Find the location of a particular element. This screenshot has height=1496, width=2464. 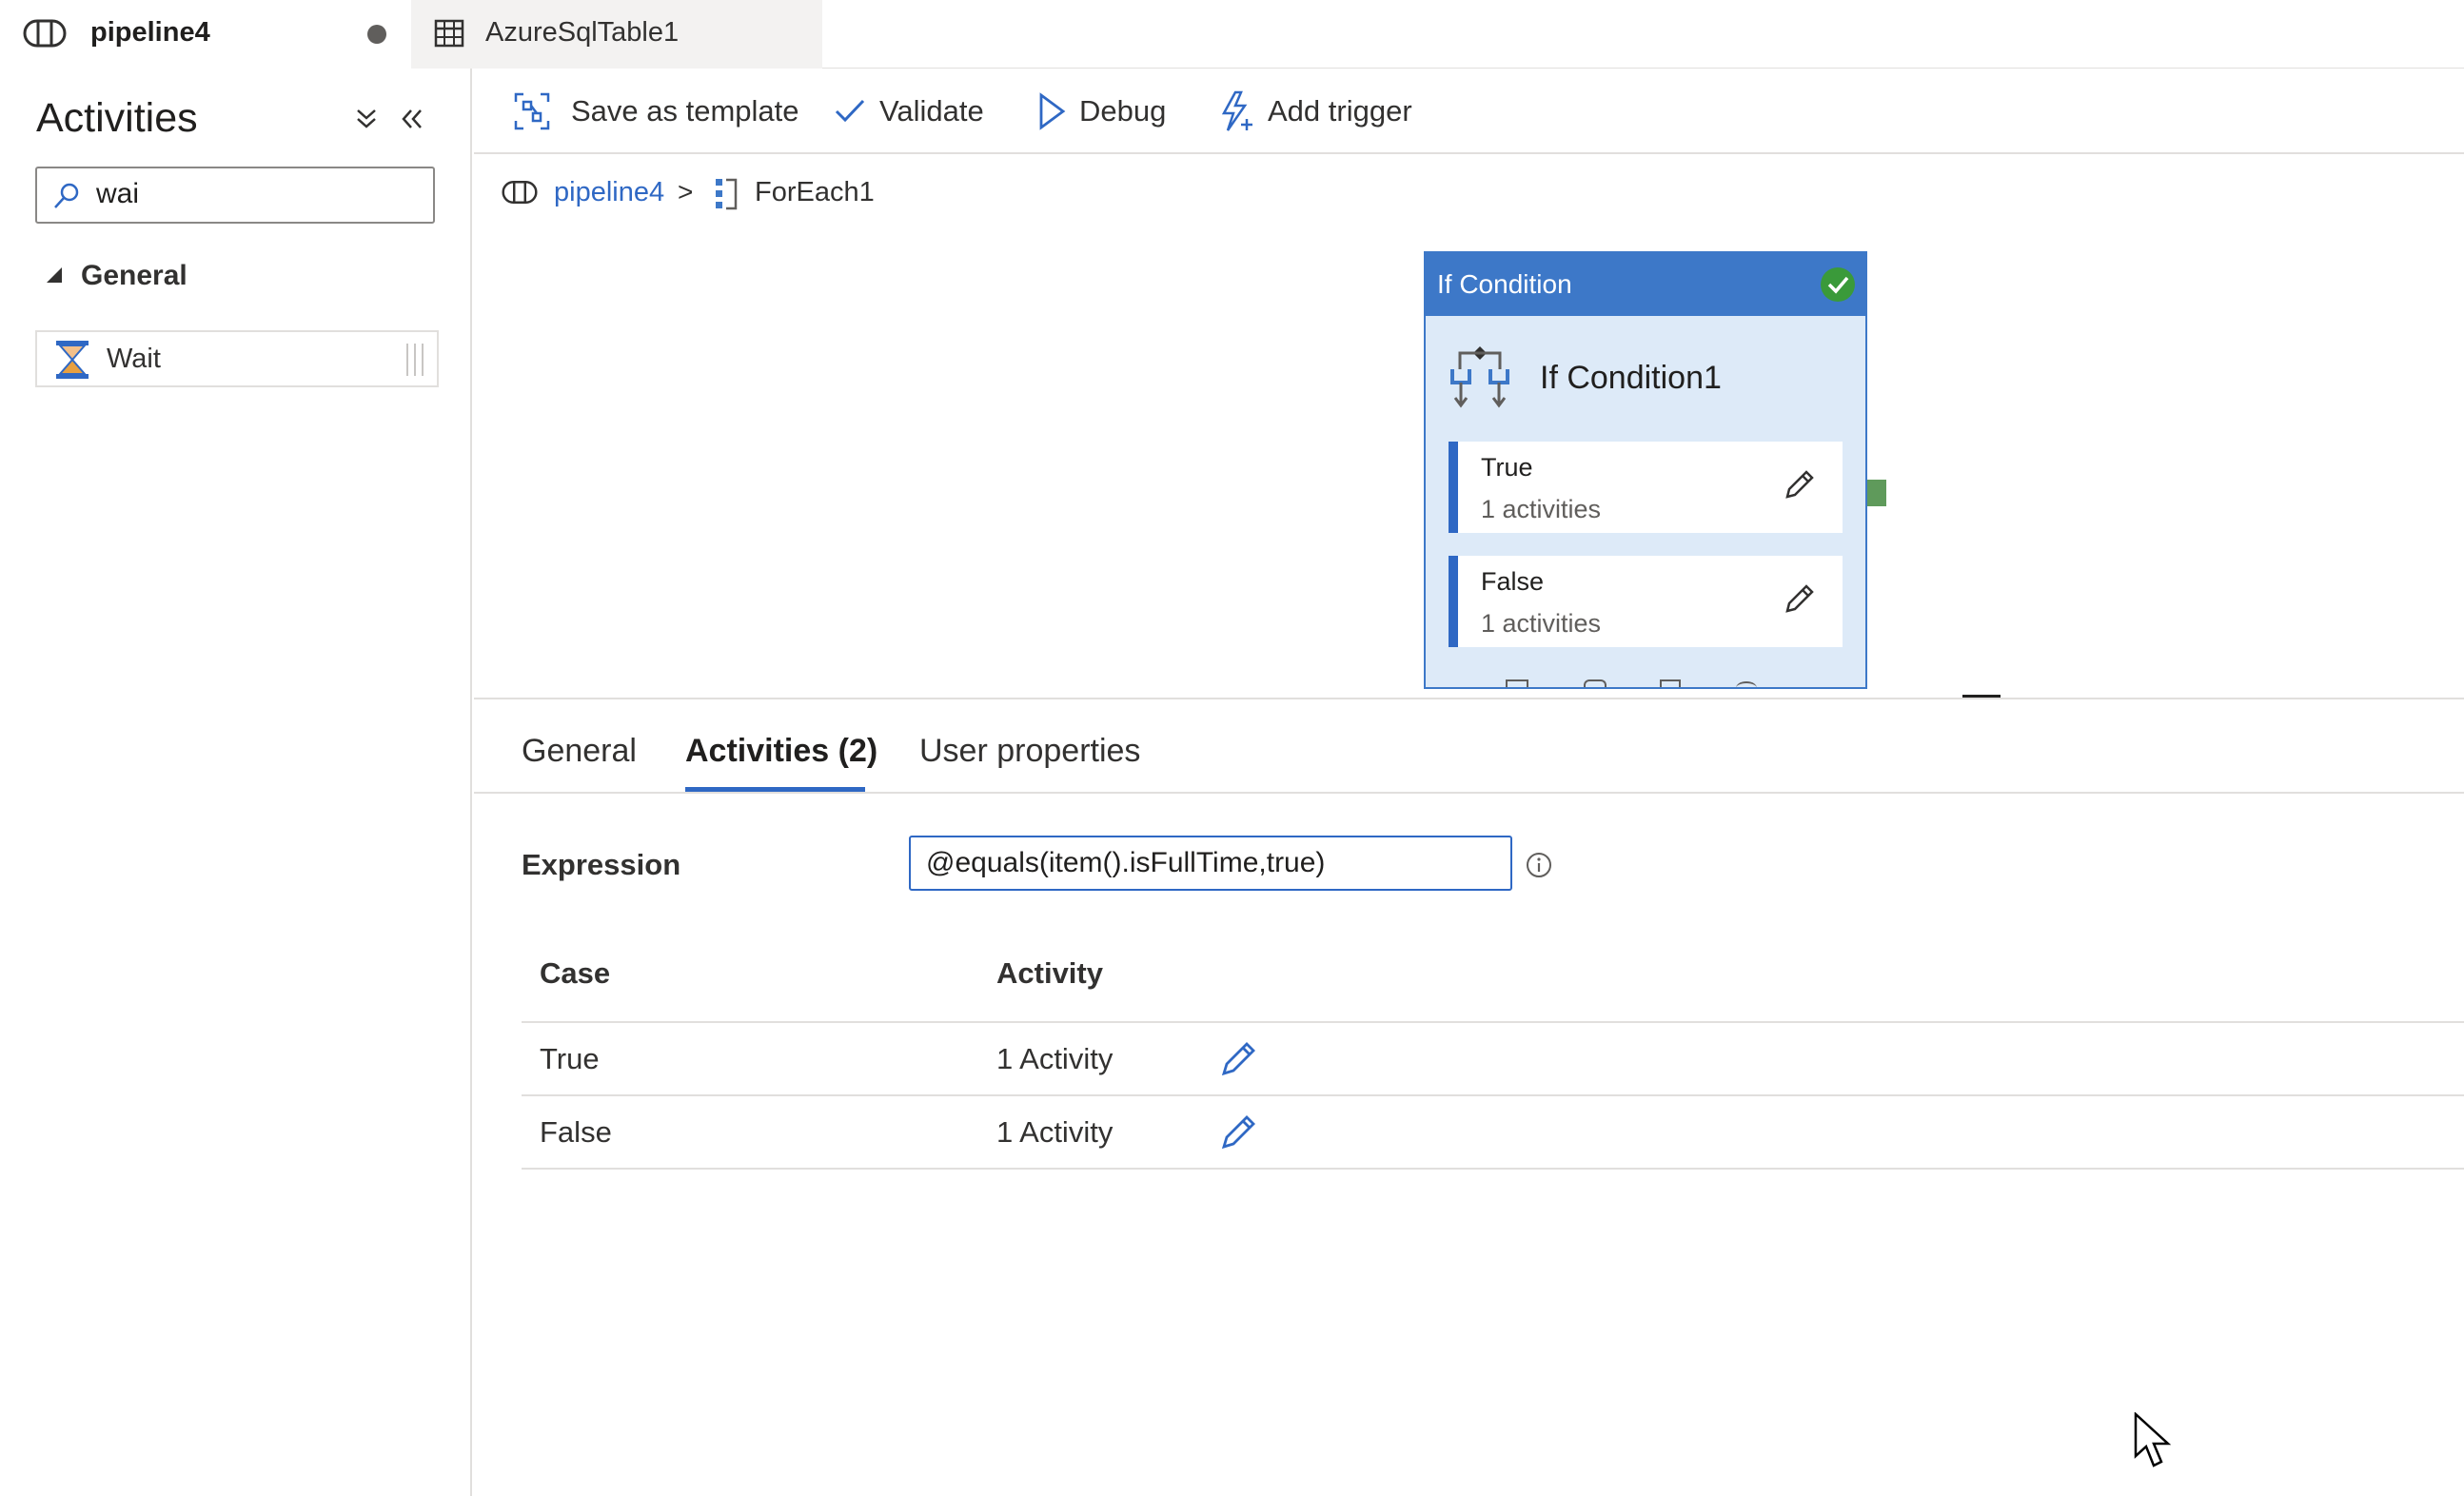

panel-divider is located at coordinates (1469, 698).